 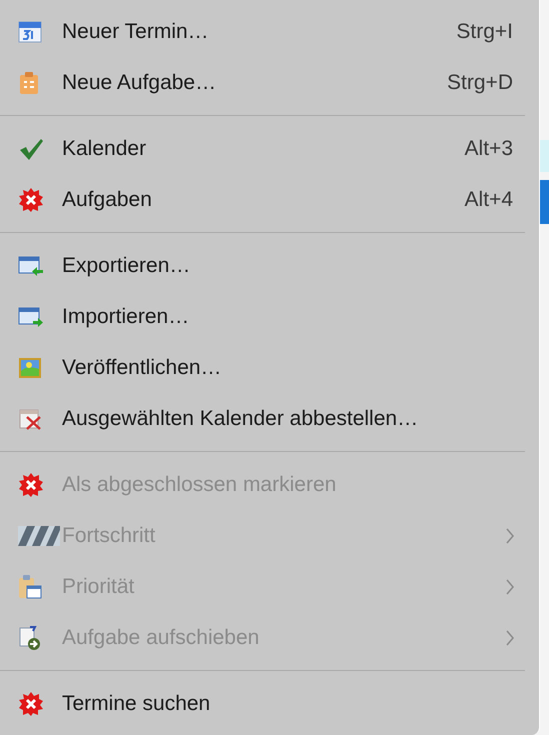 What do you see at coordinates (269, 703) in the screenshot?
I see `menu-item: Termine suchen` at bounding box center [269, 703].